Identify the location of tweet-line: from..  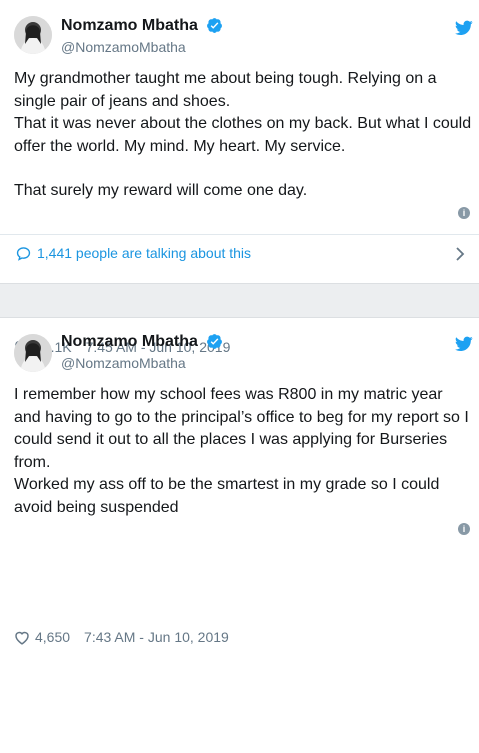
(32, 462).